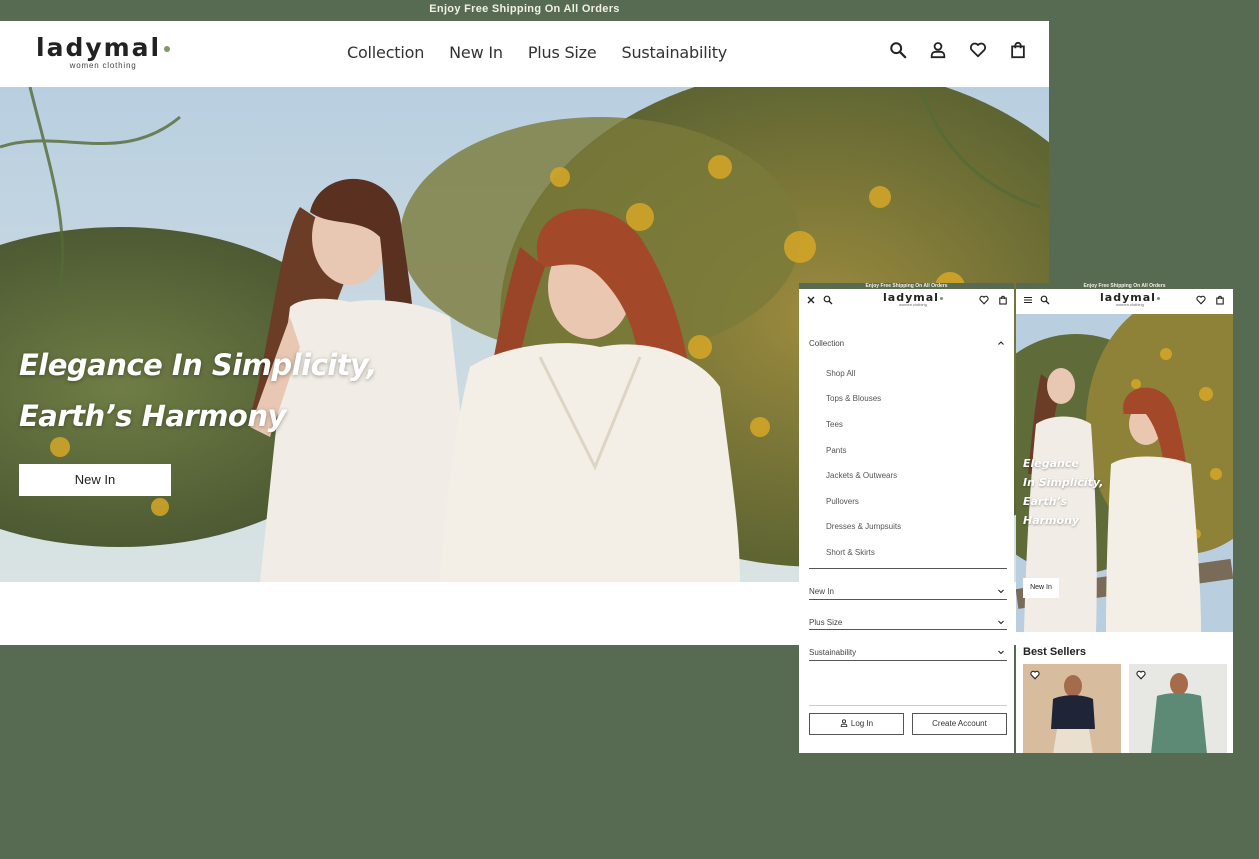 The width and height of the screenshot is (1259, 859). What do you see at coordinates (1041, 588) in the screenshot?
I see `mobile-new-in-button: New In` at bounding box center [1041, 588].